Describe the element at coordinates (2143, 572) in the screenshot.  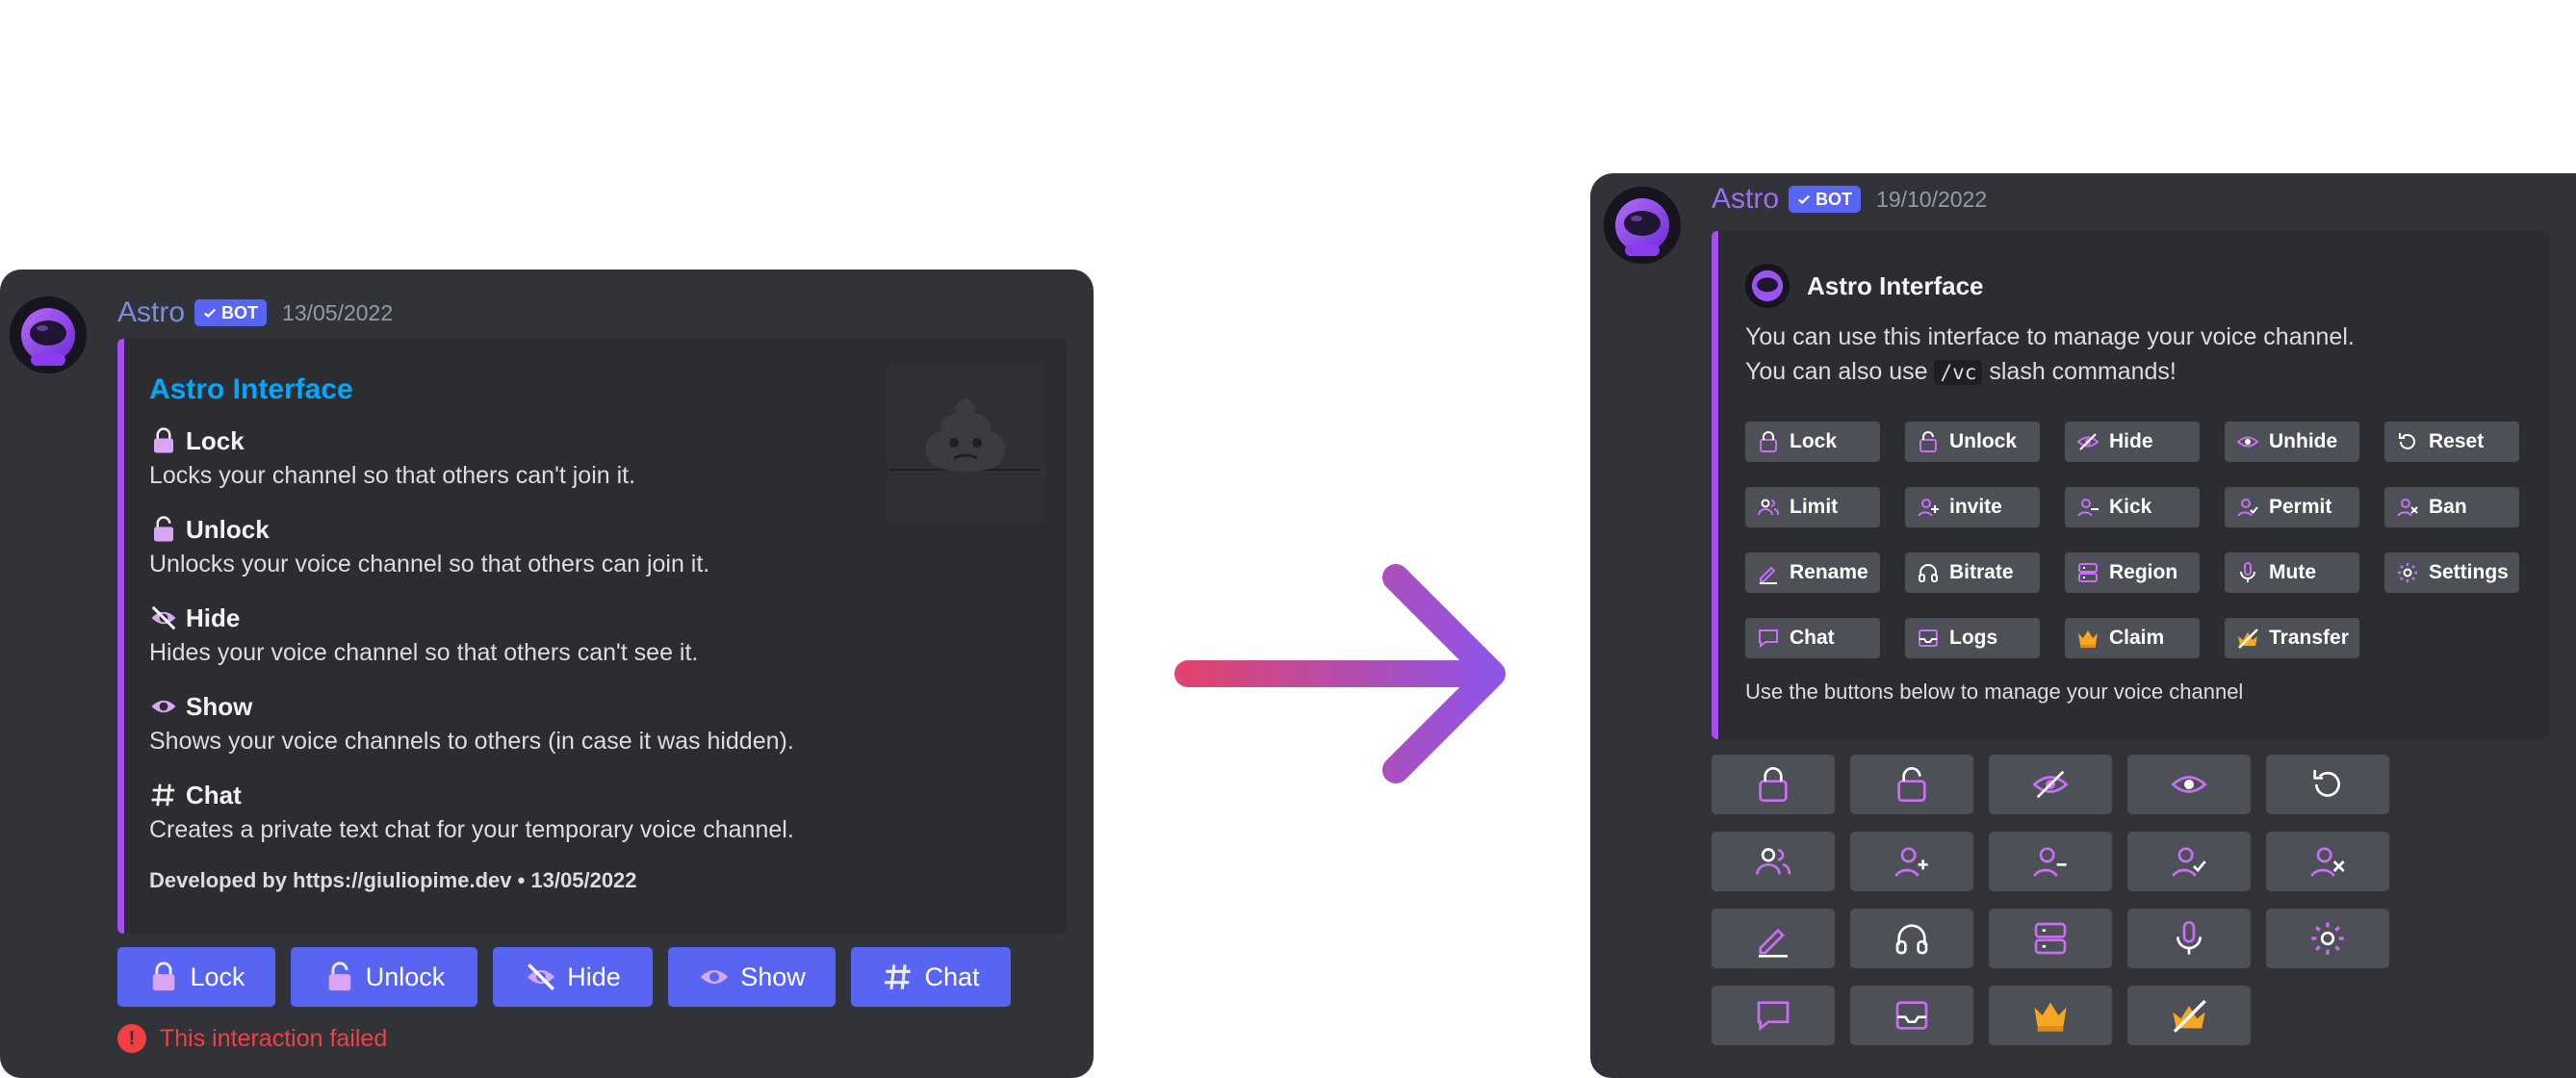
I see `chip-label: Region` at that location.